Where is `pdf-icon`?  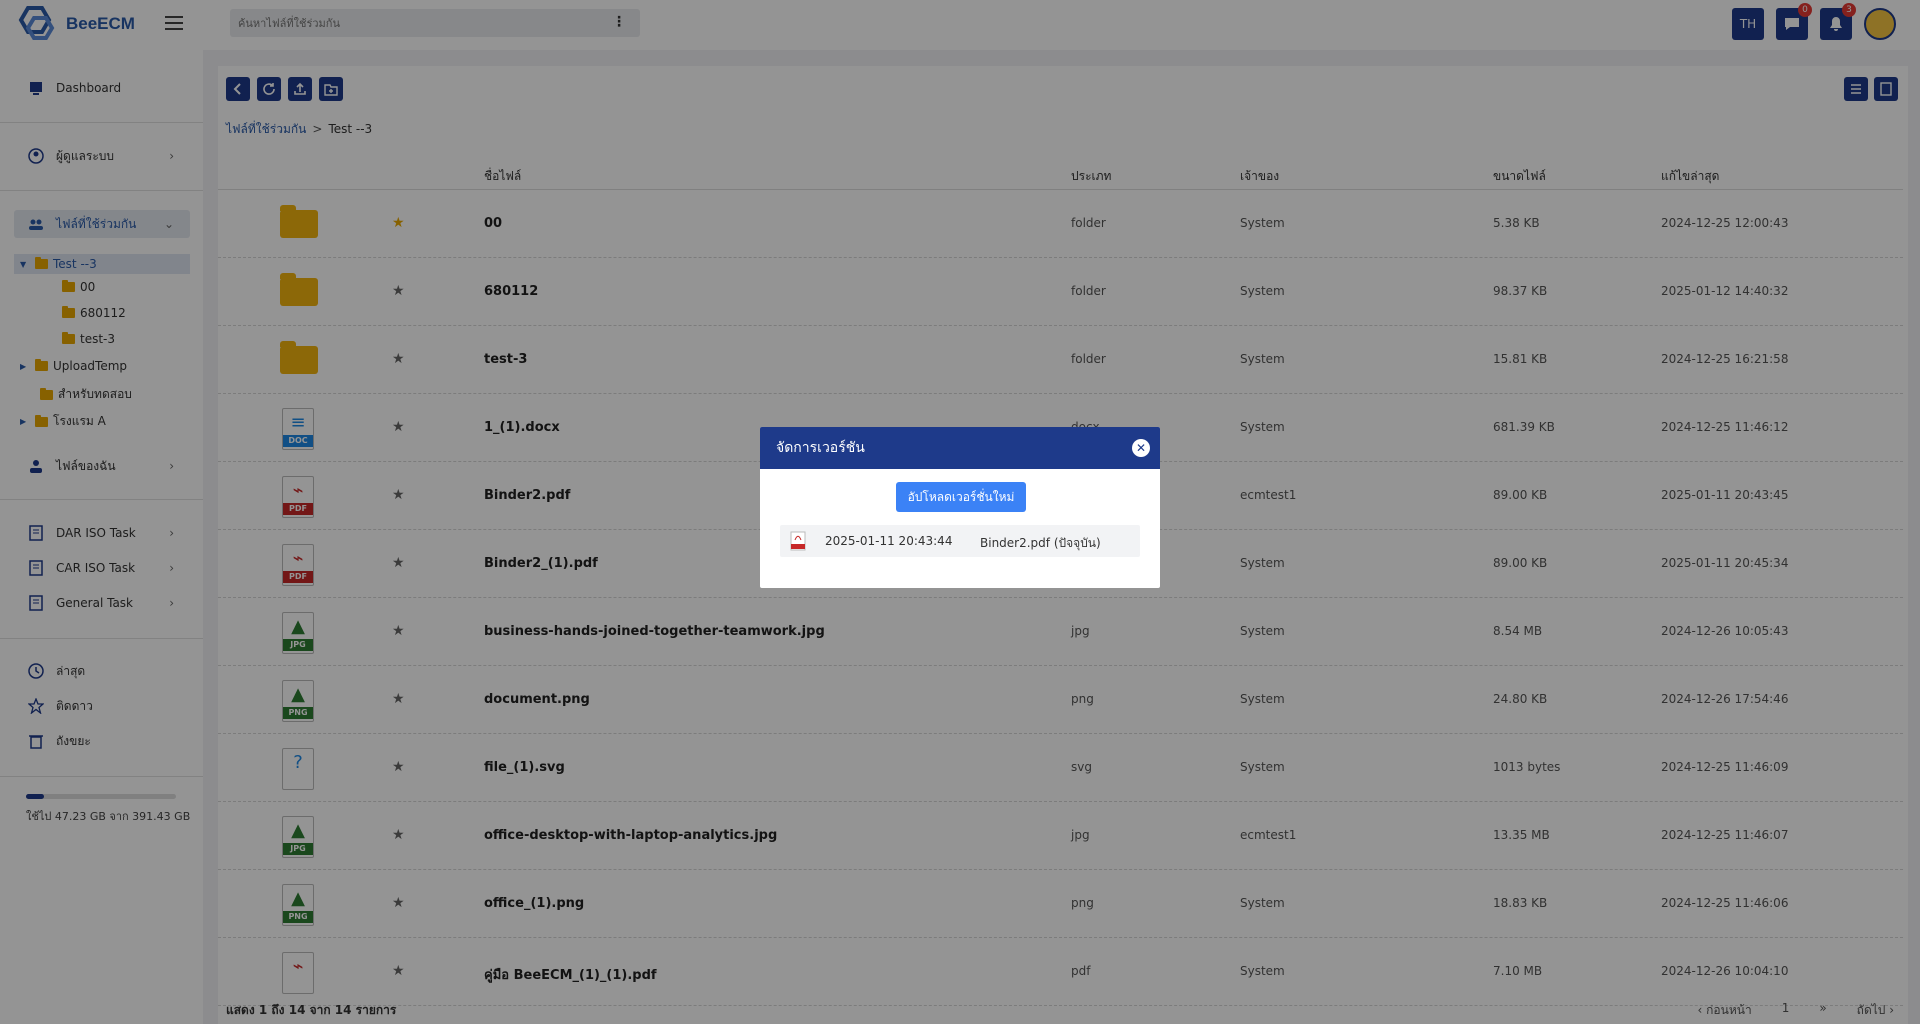 pdf-icon is located at coordinates (798, 541).